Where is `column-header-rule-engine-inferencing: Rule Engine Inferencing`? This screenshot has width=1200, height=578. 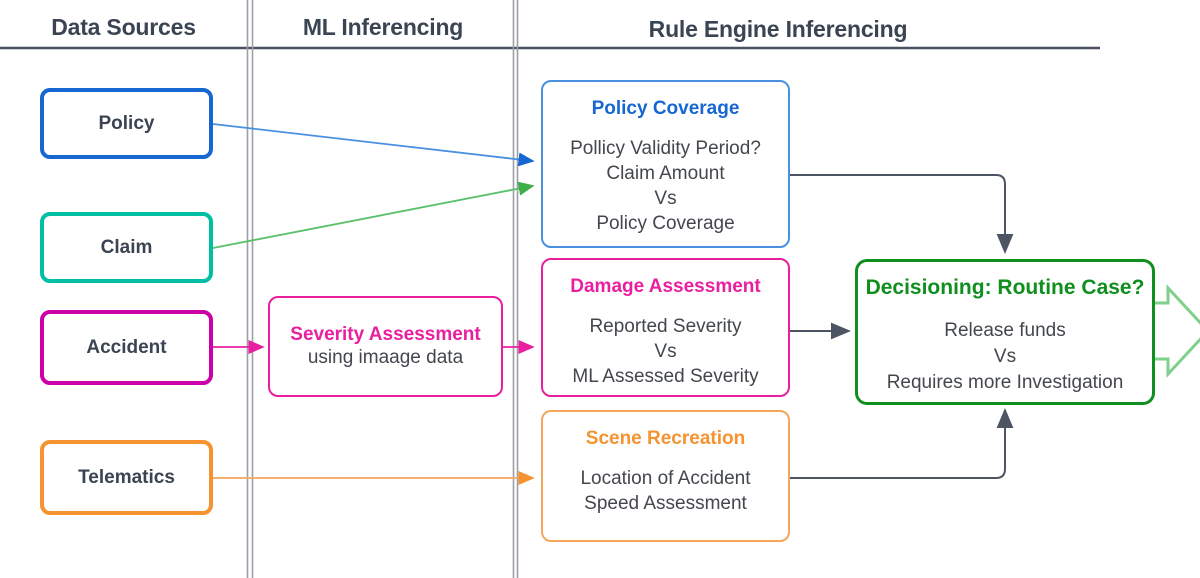
column-header-rule-engine-inferencing: Rule Engine Inferencing is located at coordinates (778, 29).